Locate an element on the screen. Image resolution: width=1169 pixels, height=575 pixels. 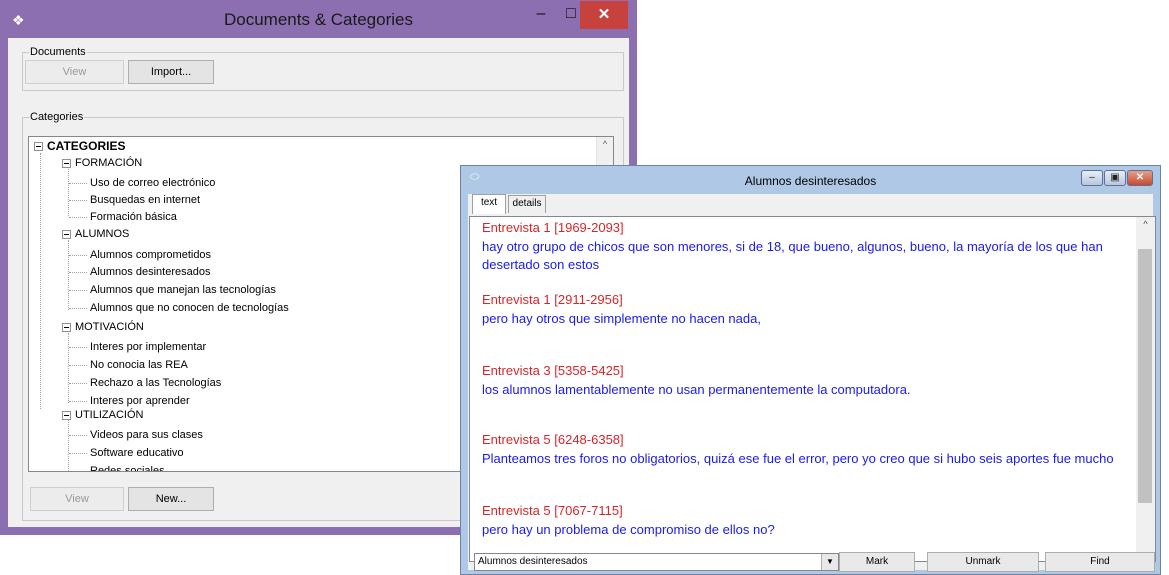
tree-item: Busquedas en internet is located at coordinates (145, 200).